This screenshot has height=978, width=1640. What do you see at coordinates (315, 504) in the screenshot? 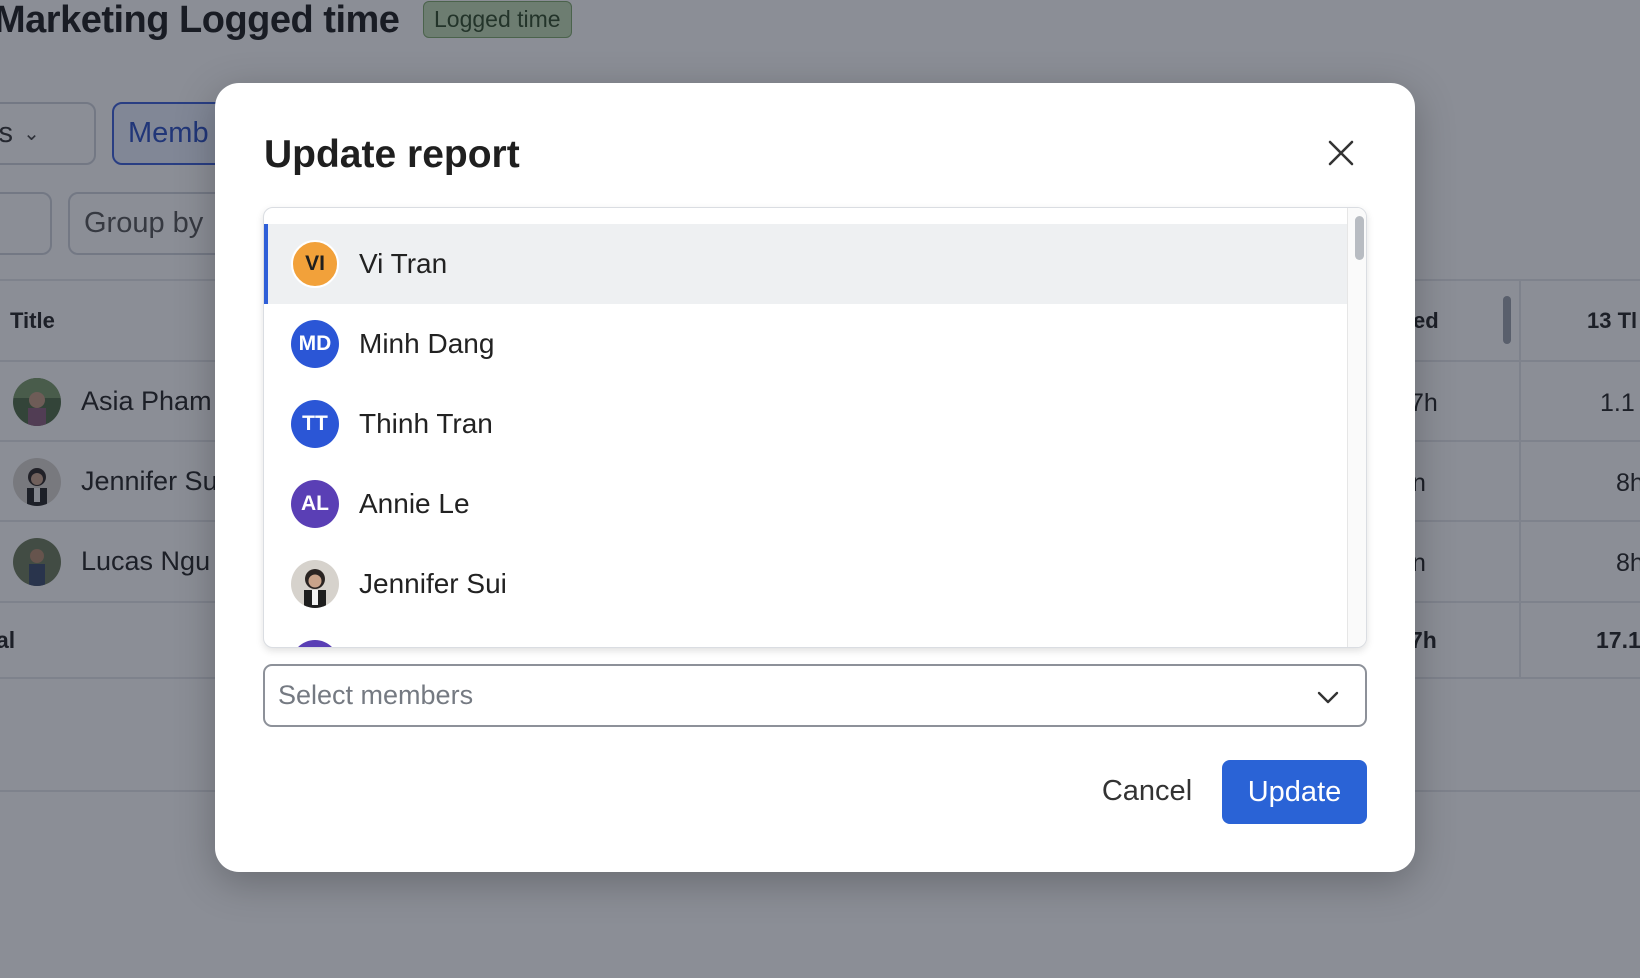
I see `avatar: AL` at bounding box center [315, 504].